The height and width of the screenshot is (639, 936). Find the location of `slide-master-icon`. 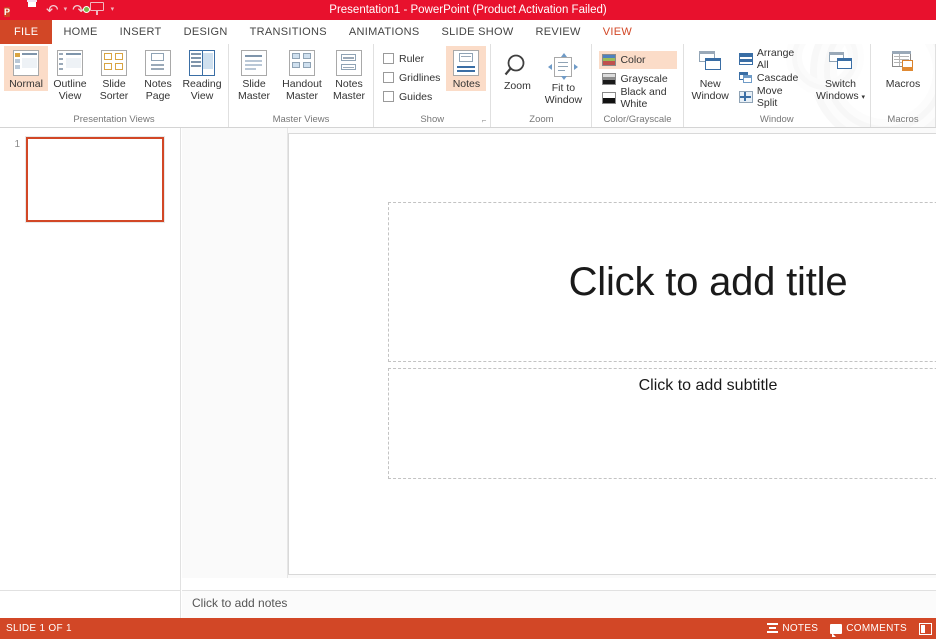

slide-master-icon is located at coordinates (254, 63).